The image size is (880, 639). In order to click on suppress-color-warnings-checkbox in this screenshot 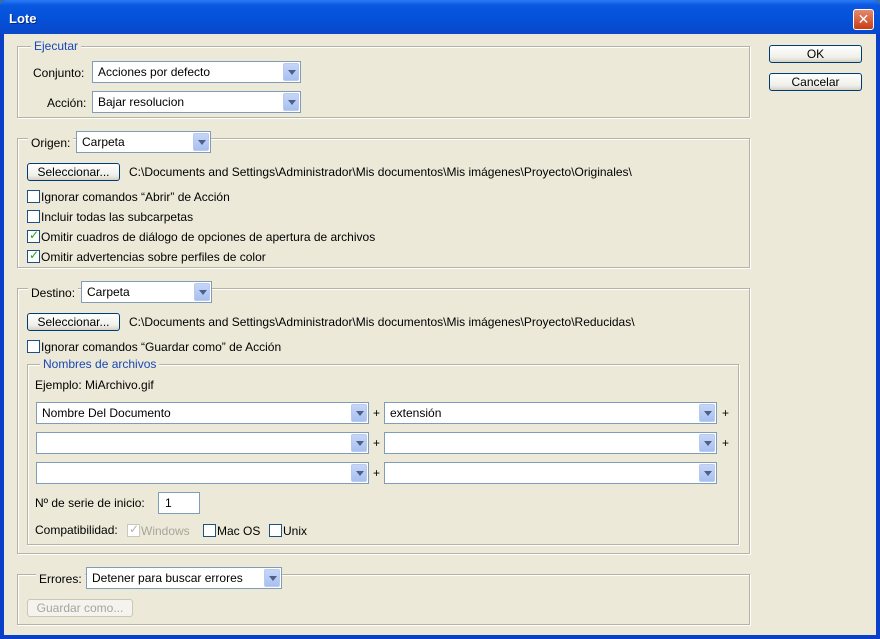, I will do `click(33, 255)`.